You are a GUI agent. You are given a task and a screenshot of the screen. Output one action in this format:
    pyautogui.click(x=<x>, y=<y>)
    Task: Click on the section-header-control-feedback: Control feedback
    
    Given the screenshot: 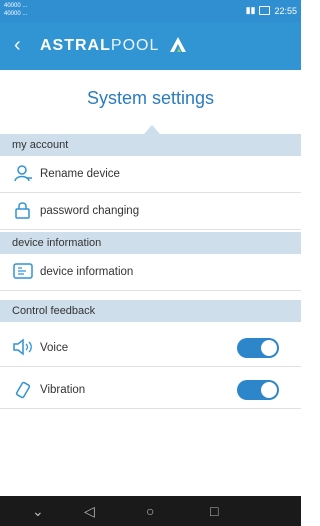 What is the action you would take?
    pyautogui.click(x=150, y=311)
    